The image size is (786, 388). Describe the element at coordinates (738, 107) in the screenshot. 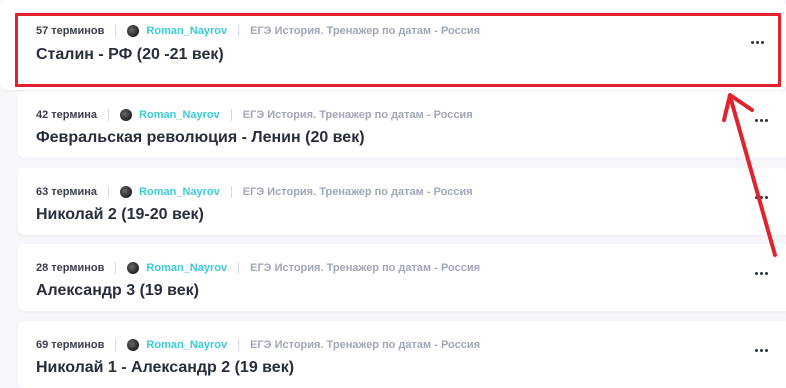

I see `arrow-head` at that location.